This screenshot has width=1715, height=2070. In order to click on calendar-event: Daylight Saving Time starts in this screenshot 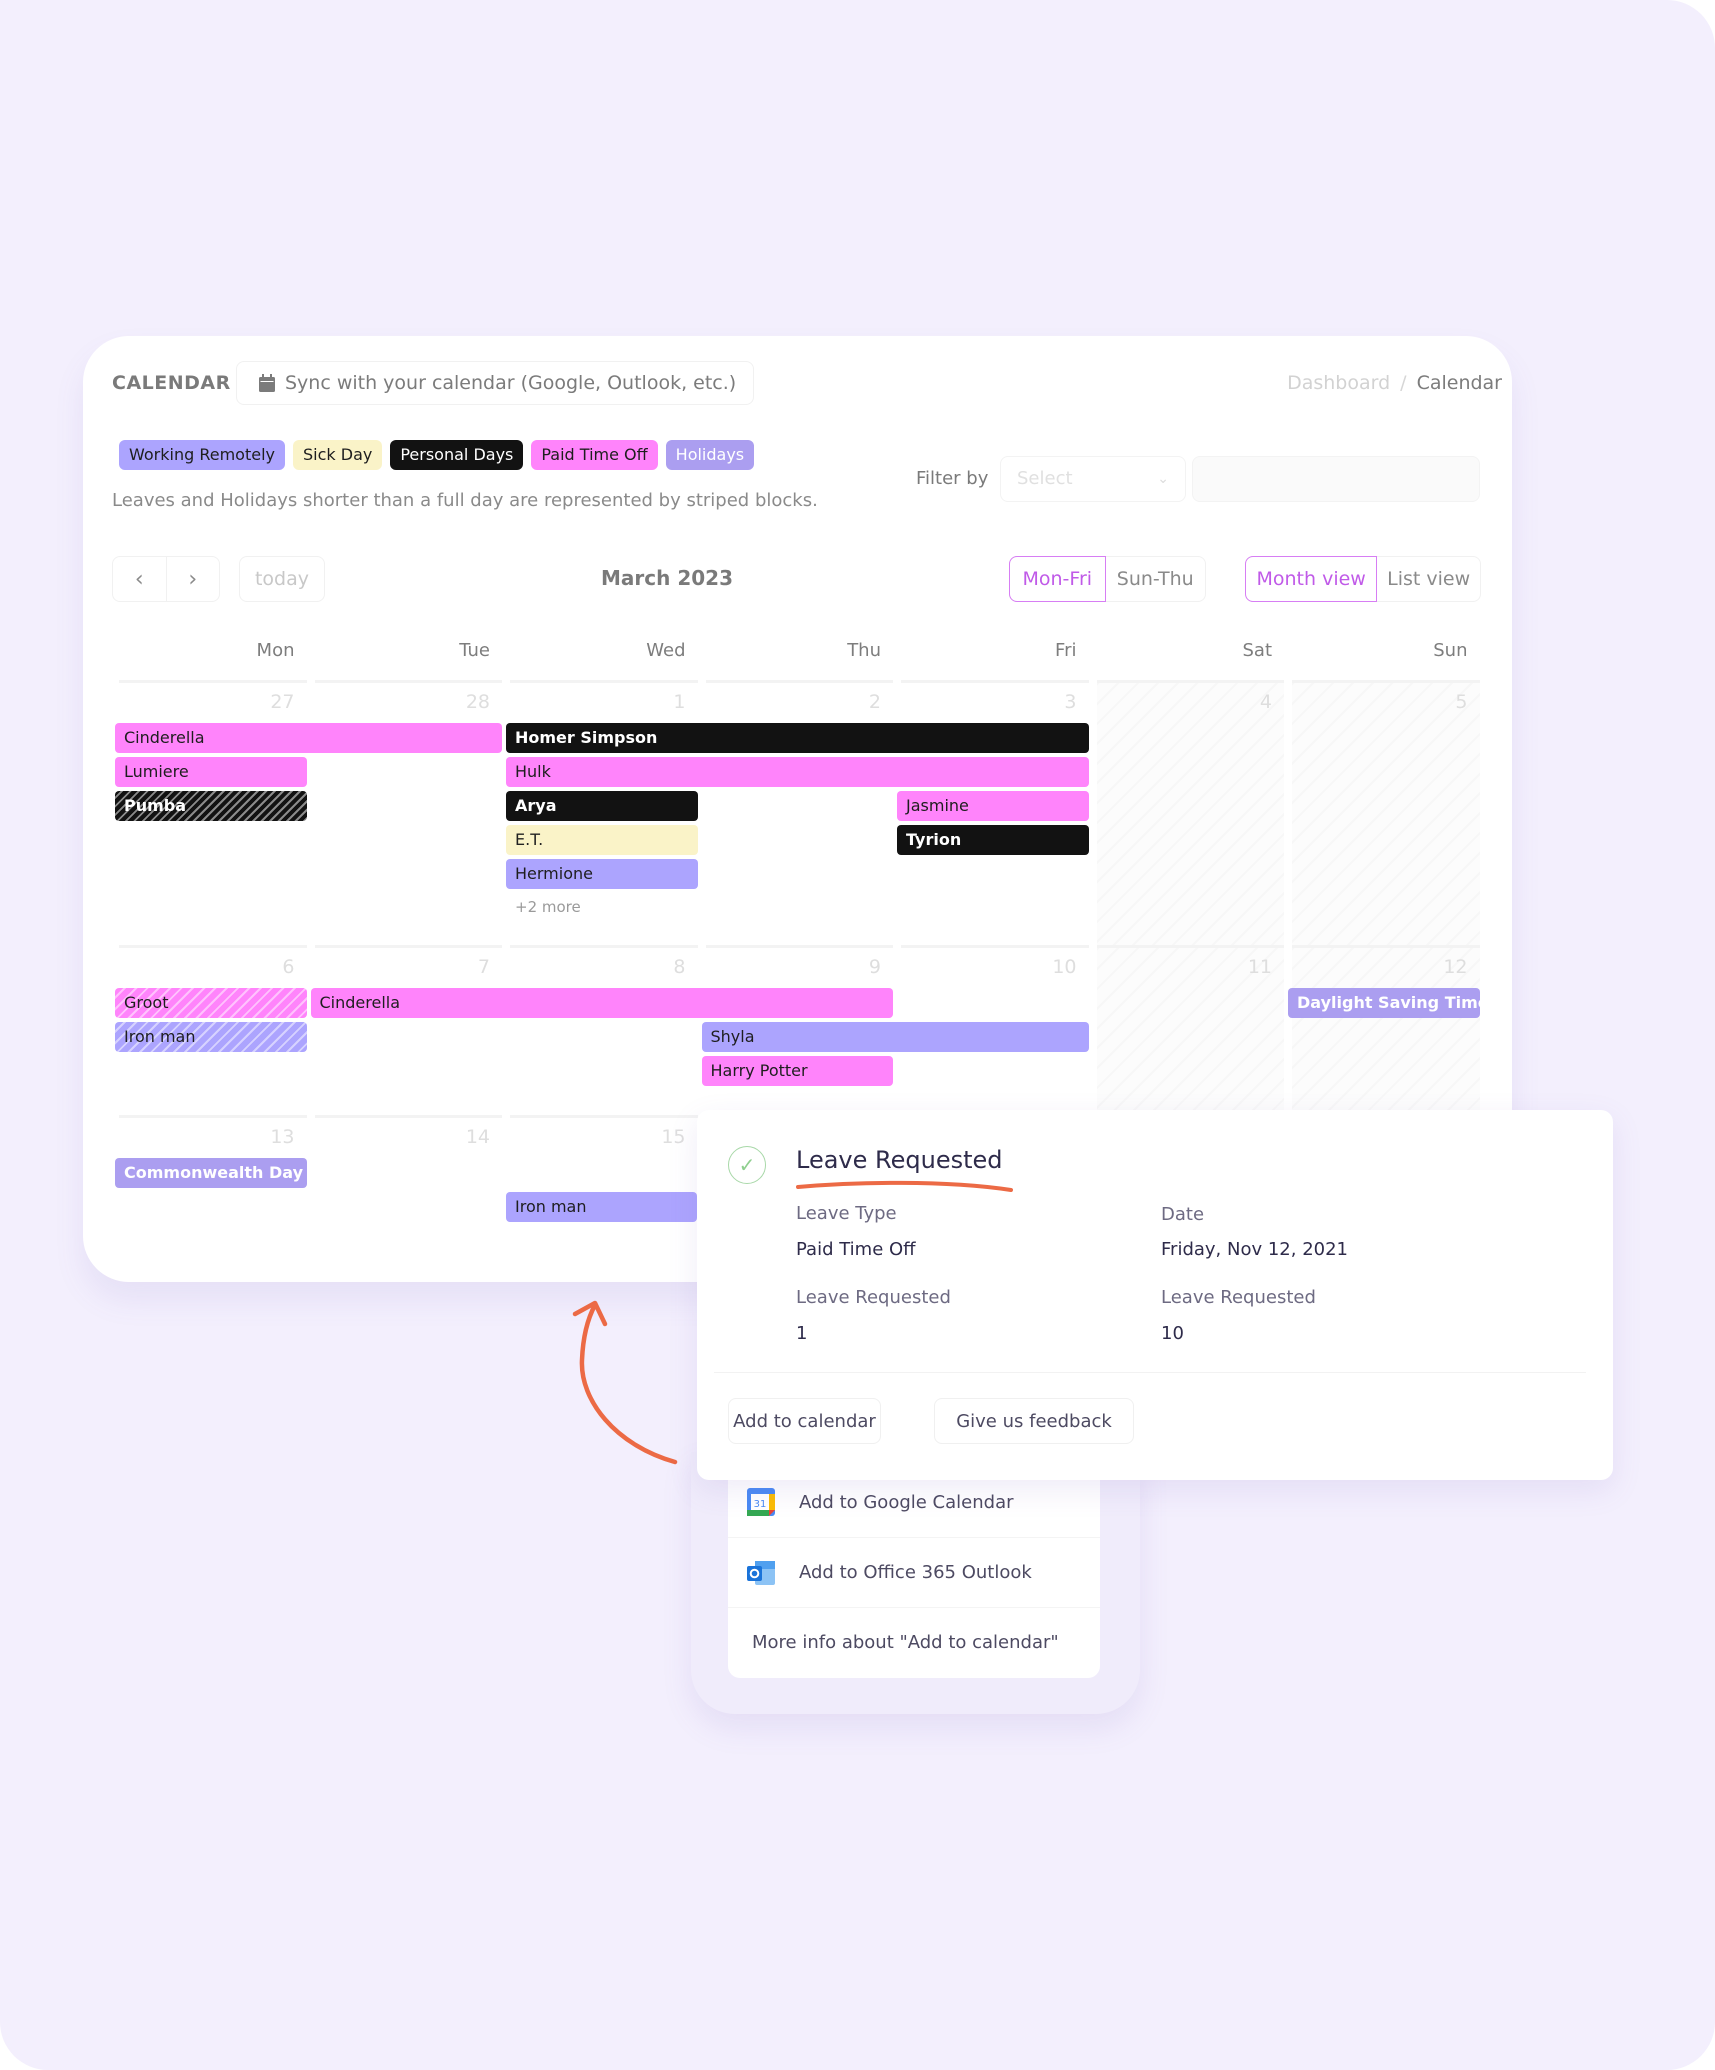, I will do `click(1384, 1003)`.